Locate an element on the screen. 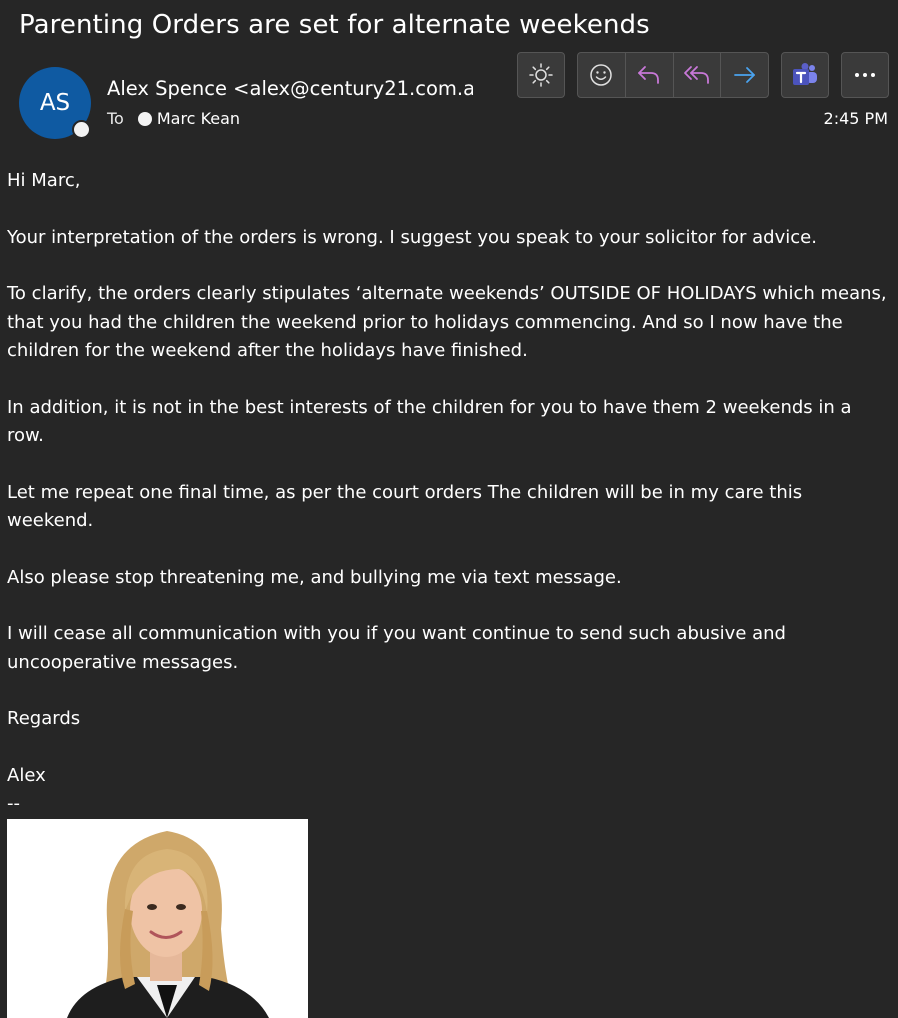 This screenshot has width=898, height=1018. more-icon is located at coordinates (865, 75).